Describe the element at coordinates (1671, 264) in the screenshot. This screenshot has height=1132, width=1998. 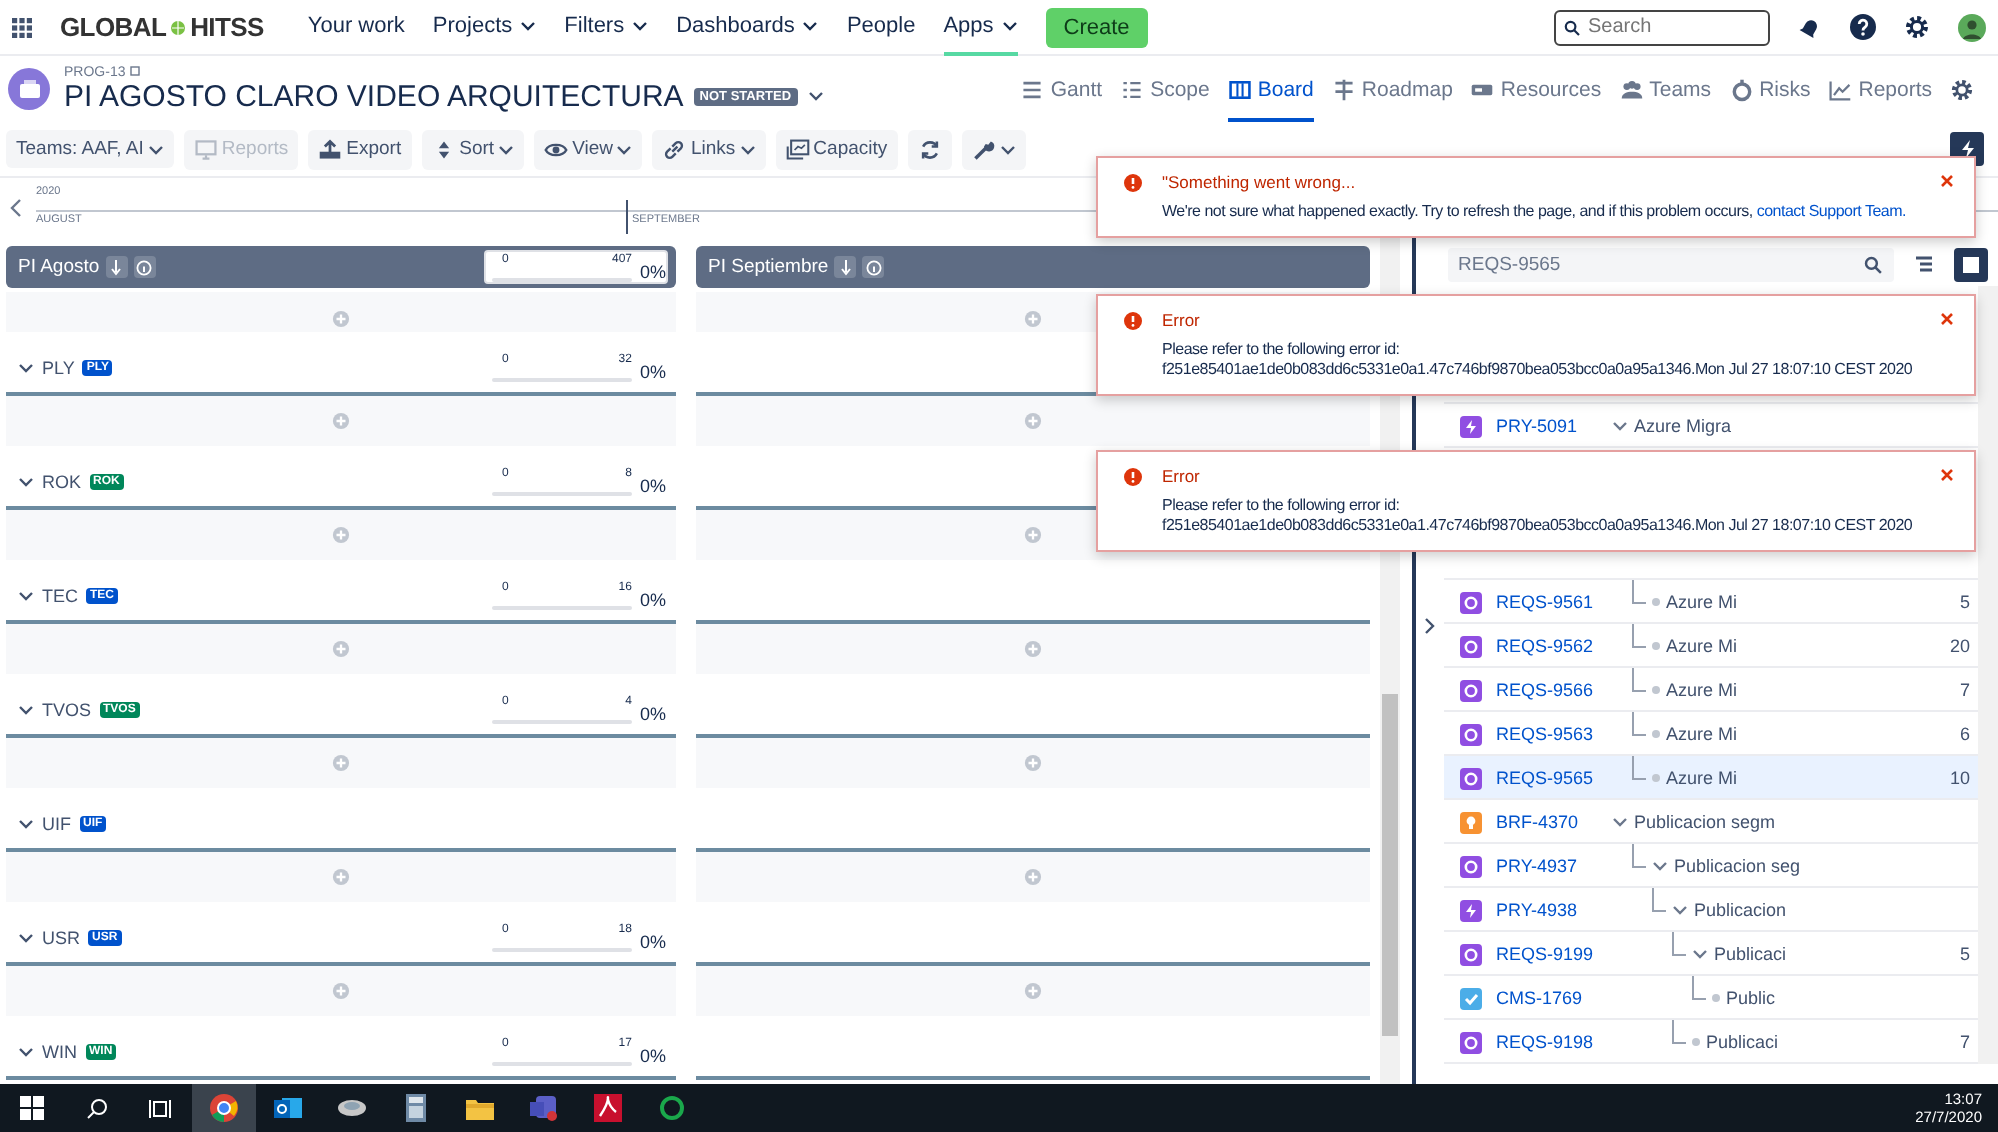
I see `search-field: REQS-9565` at that location.